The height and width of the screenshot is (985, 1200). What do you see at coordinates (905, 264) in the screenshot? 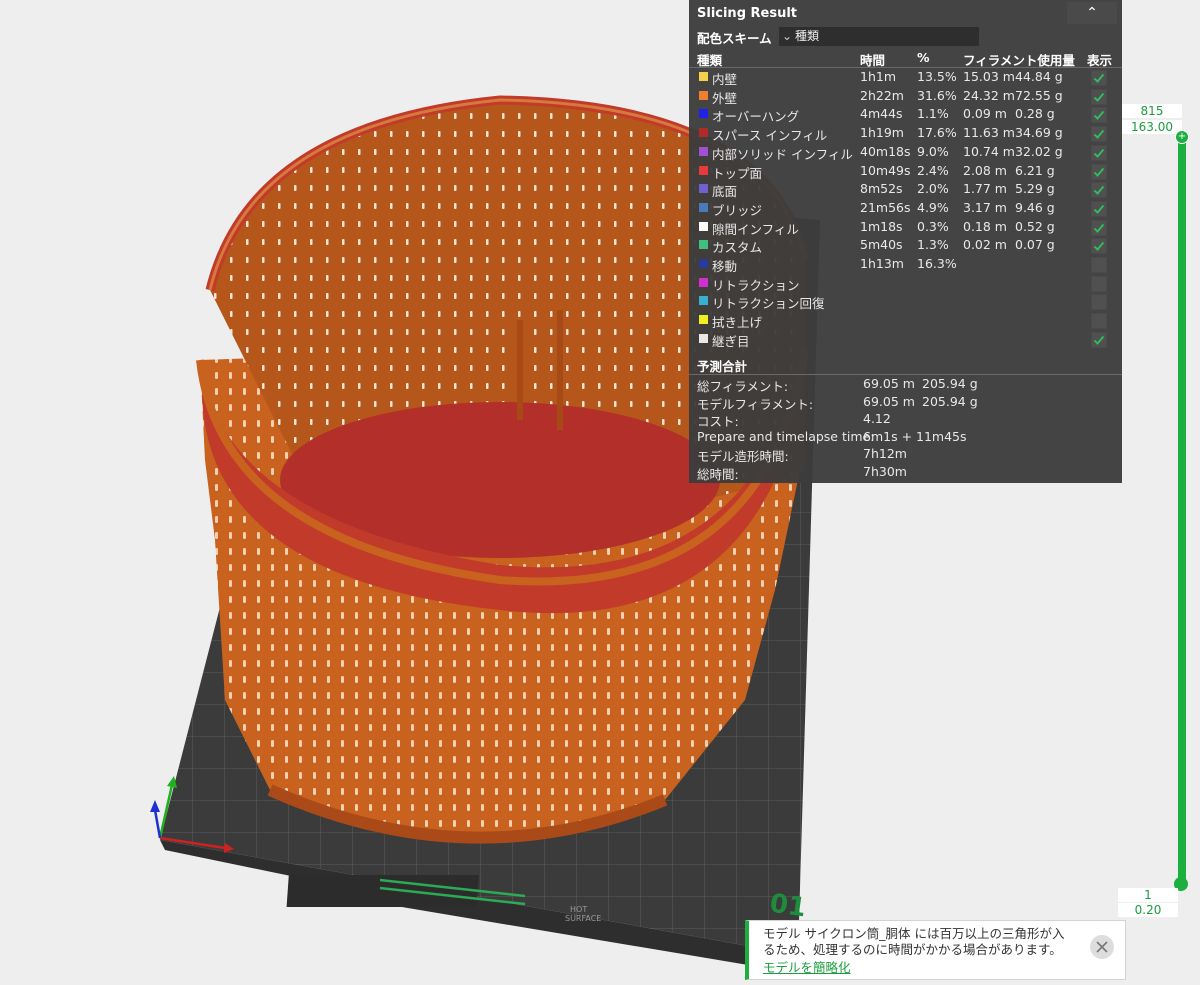
I see `feature-row: 移動 1h13m 16.3%` at bounding box center [905, 264].